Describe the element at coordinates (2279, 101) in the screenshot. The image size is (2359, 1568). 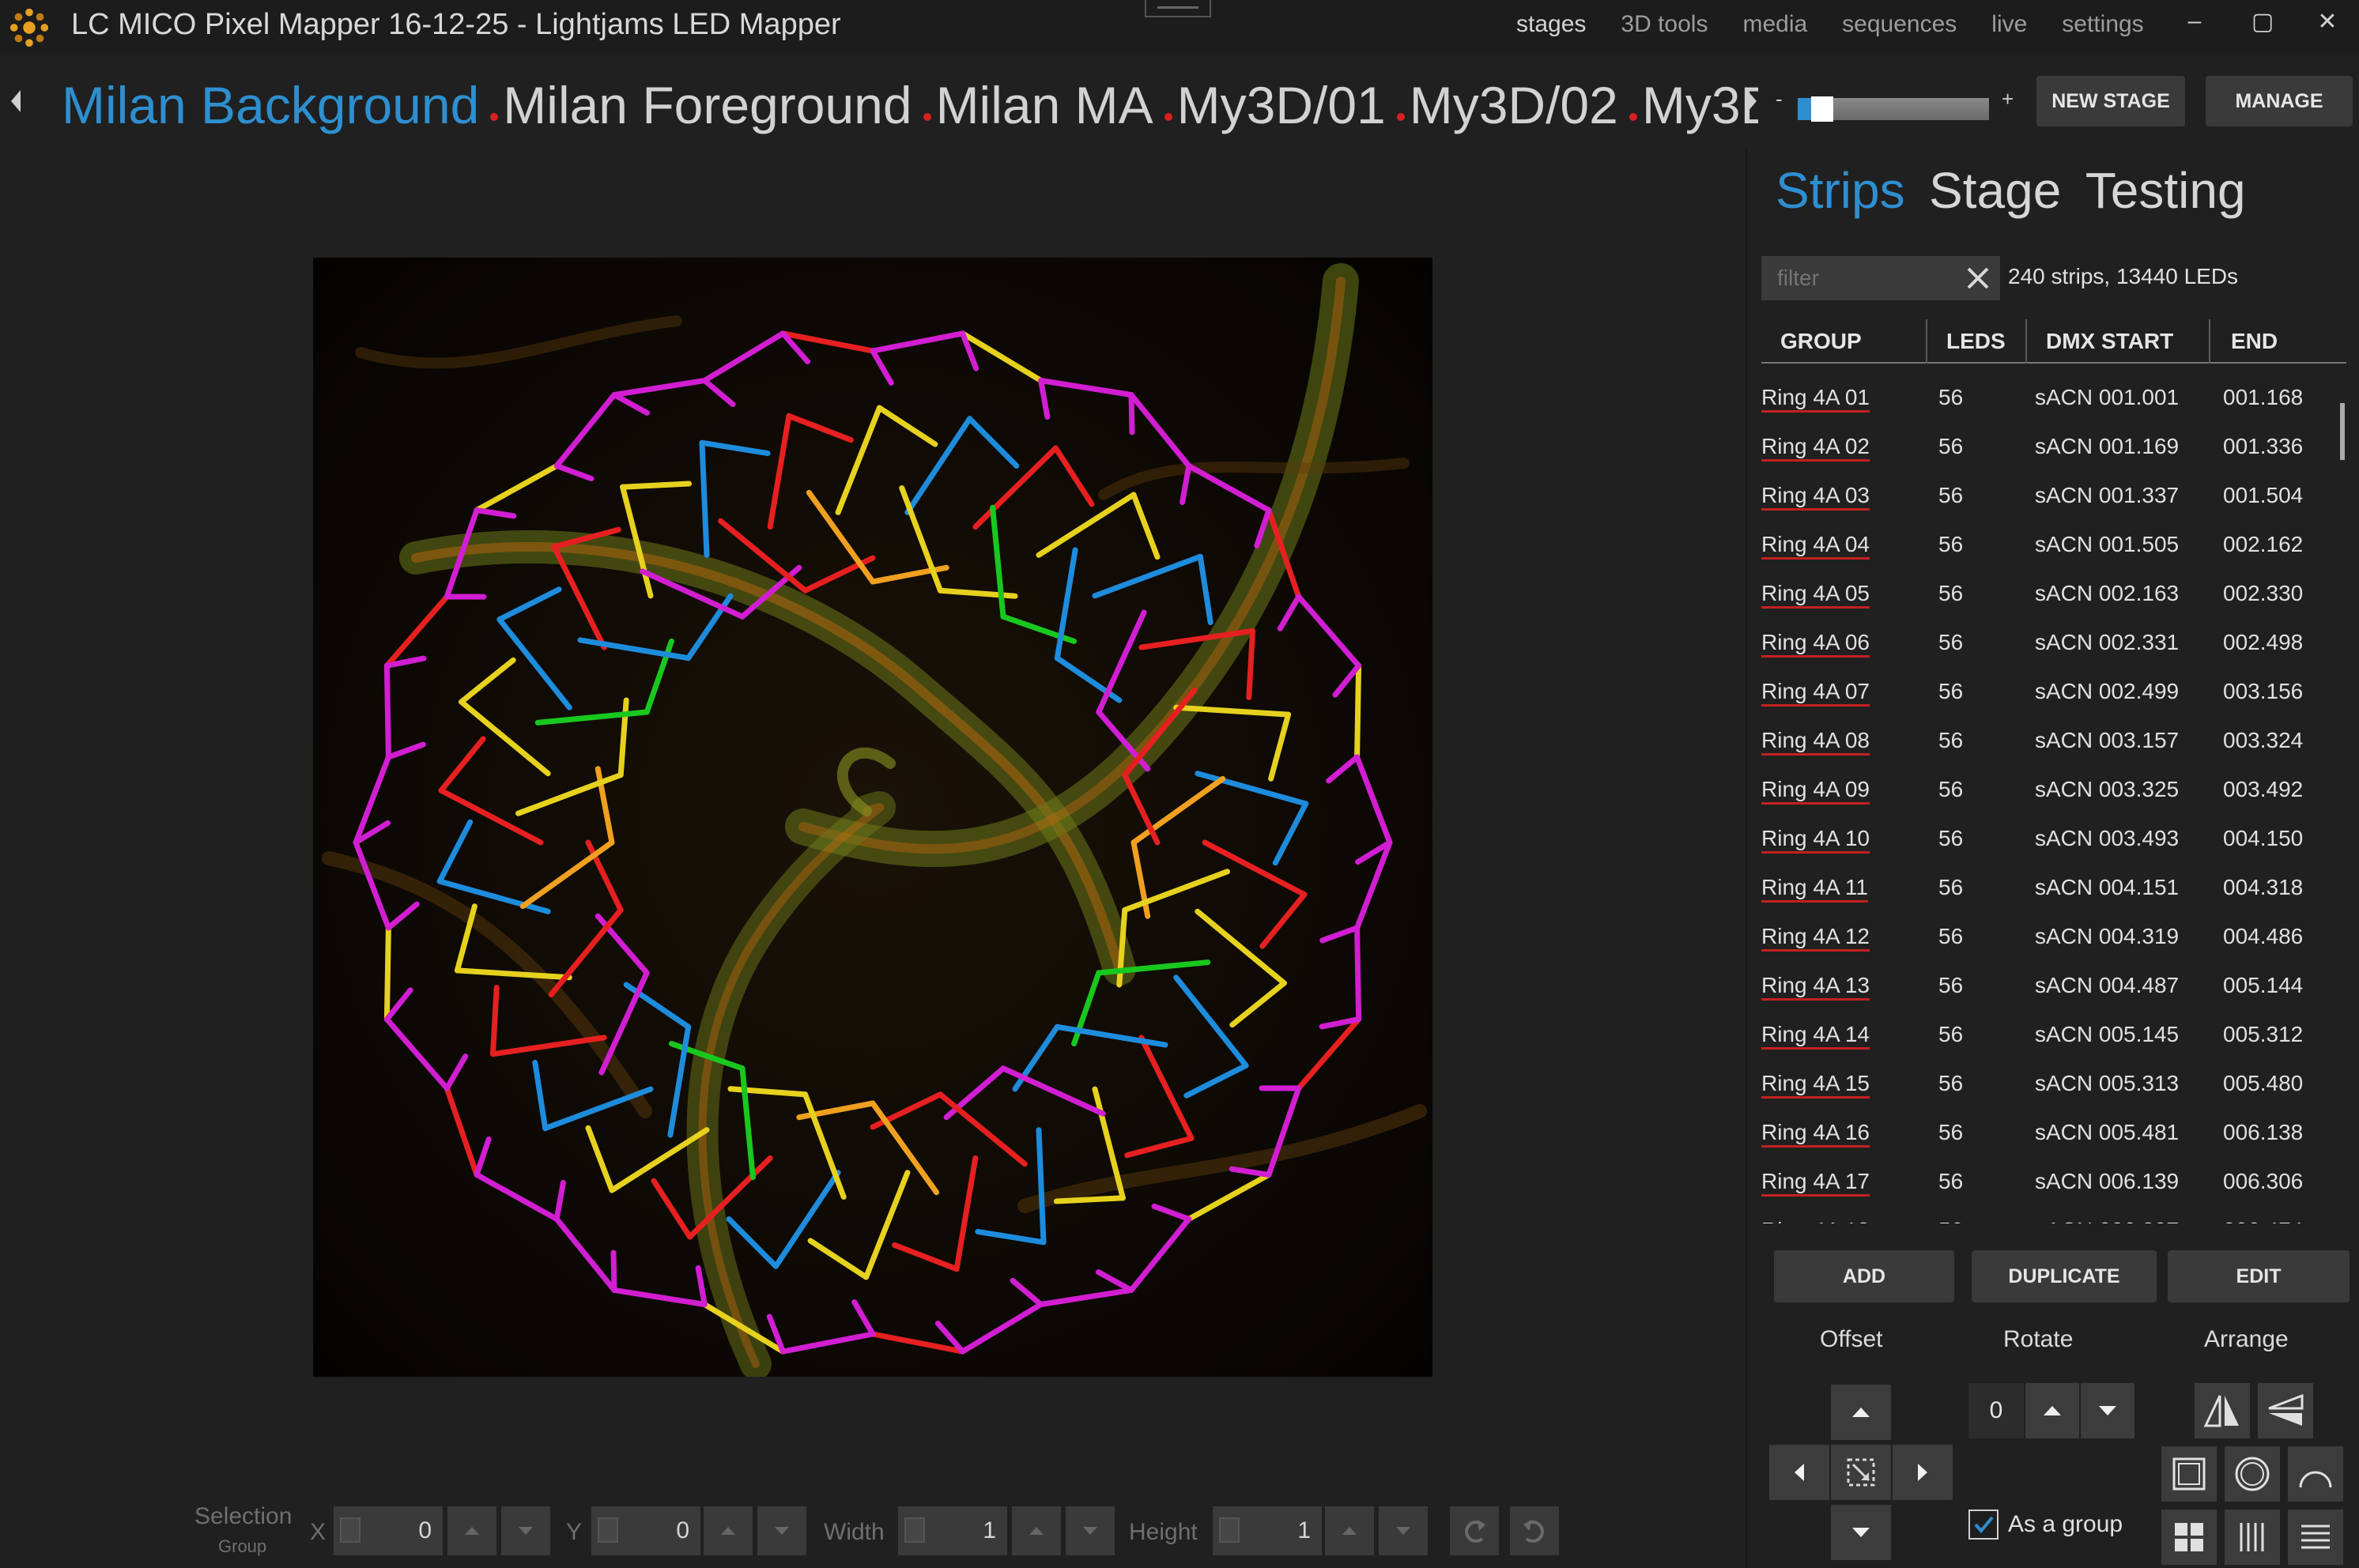
I see `manage-button: MANAGE` at that location.